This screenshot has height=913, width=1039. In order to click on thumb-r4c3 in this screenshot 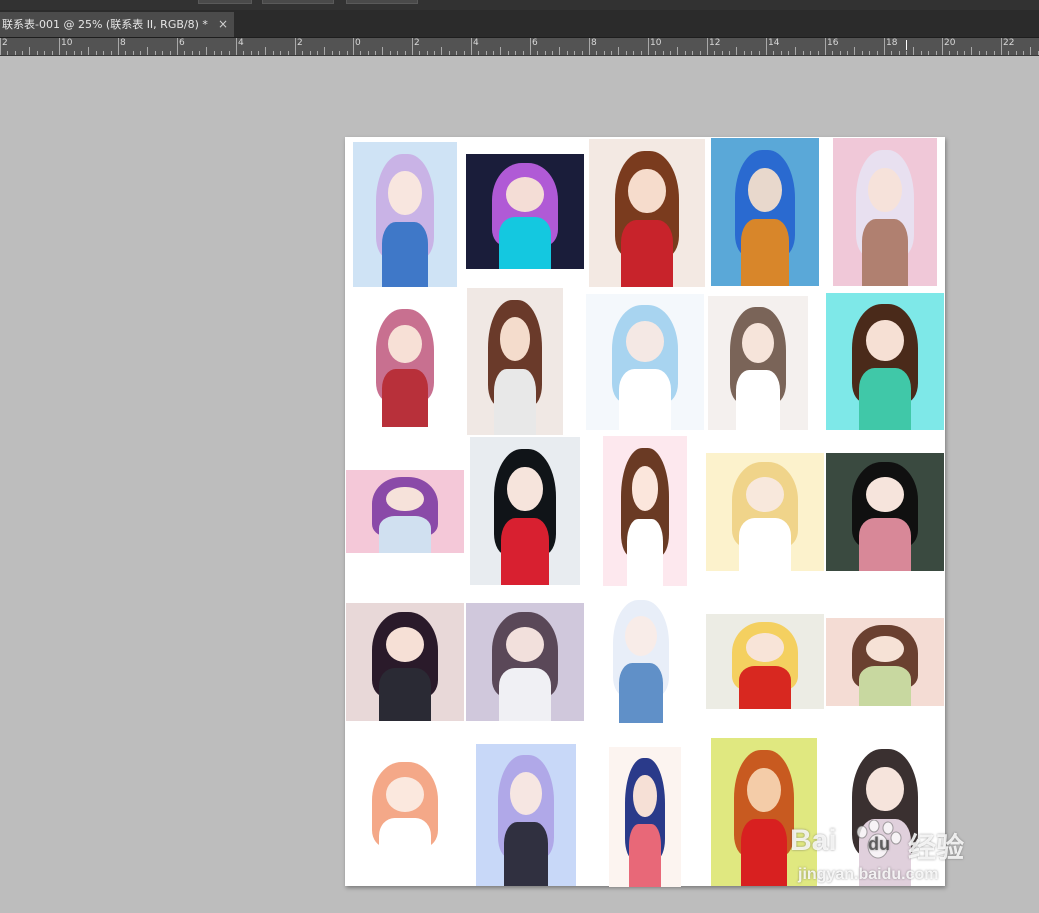, I will do `click(641, 656)`.